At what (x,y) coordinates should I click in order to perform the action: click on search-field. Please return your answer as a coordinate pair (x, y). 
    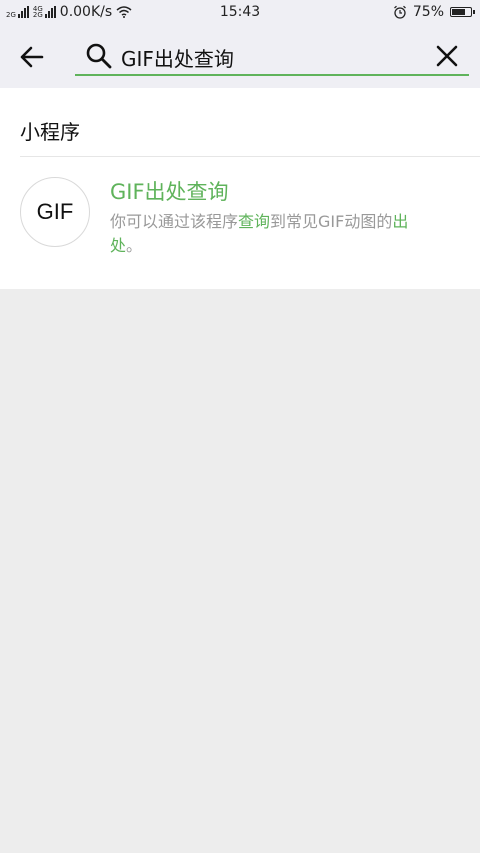
    Looking at the image, I should click on (272, 57).